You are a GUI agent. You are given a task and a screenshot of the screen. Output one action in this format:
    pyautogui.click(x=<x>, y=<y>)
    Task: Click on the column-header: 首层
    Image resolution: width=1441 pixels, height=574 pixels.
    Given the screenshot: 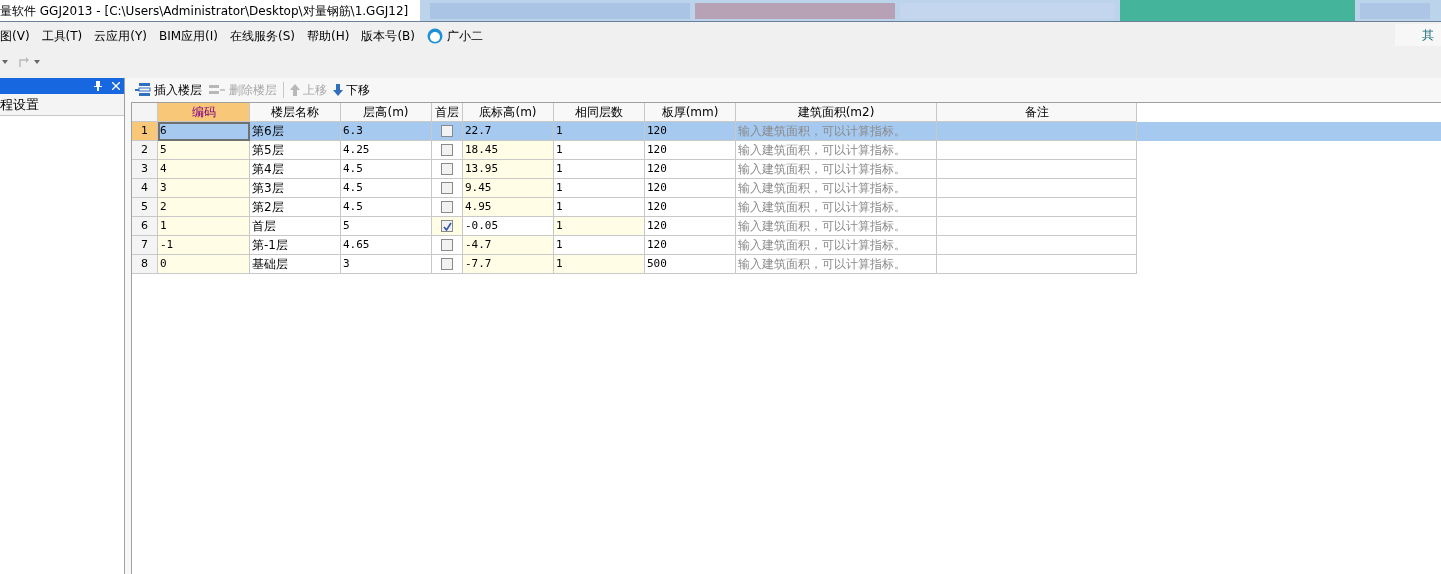 What is the action you would take?
    pyautogui.click(x=447, y=112)
    